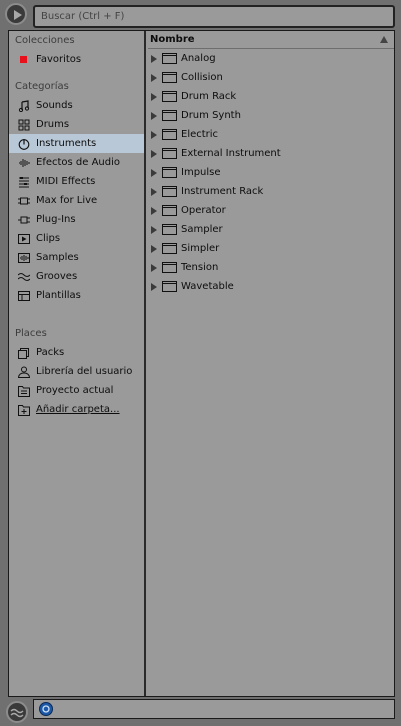 The image size is (401, 726). Describe the element at coordinates (54, 105) in the screenshot. I see `sidebar-item-label: Sounds` at that location.